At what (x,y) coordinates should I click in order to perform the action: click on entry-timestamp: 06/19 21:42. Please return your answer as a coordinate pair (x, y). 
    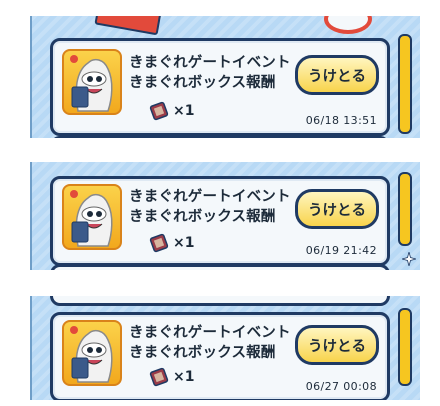
    Looking at the image, I should click on (341, 250).